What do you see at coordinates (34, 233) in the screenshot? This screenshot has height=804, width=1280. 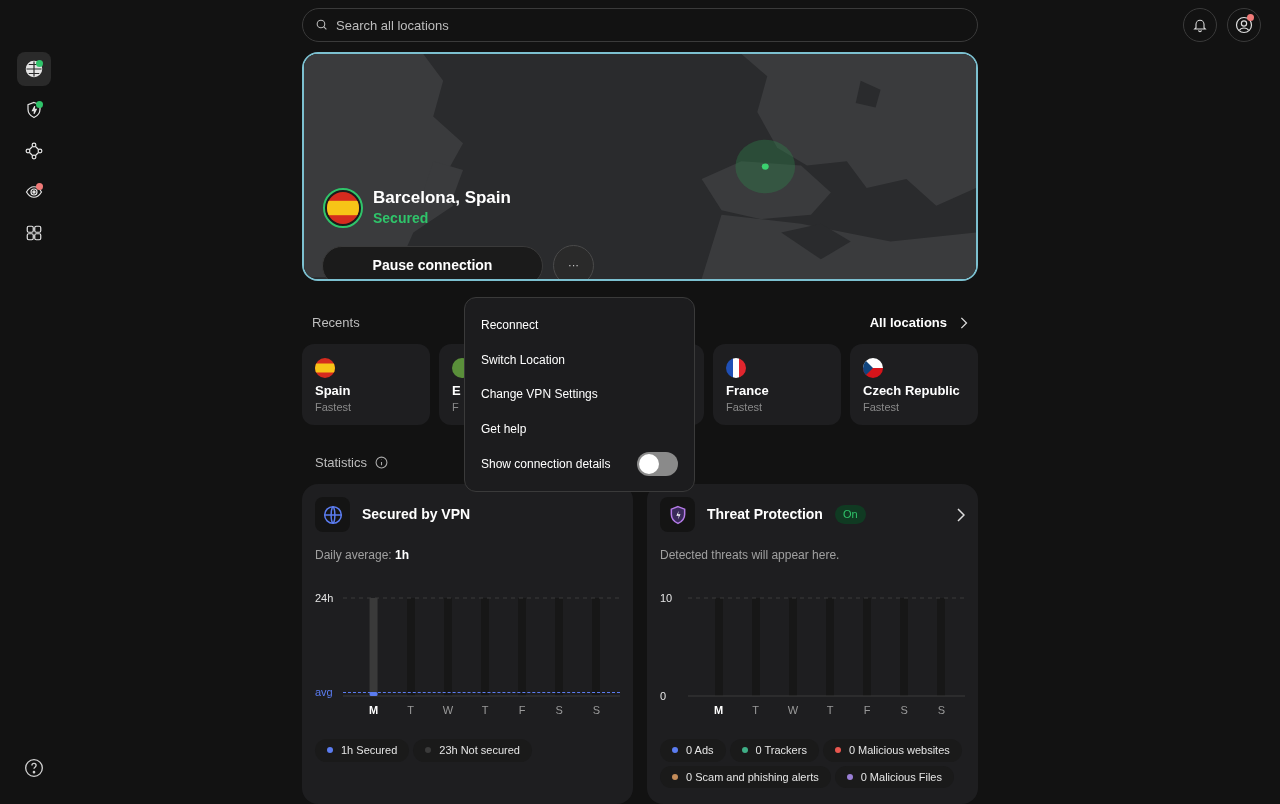 I see `grid-icon` at bounding box center [34, 233].